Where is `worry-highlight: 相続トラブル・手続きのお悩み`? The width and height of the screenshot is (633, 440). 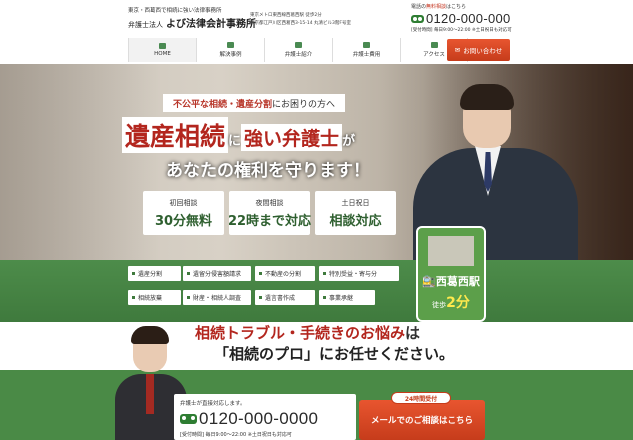
worry-highlight: 相続トラブル・手続きのお悩み is located at coordinates (300, 333).